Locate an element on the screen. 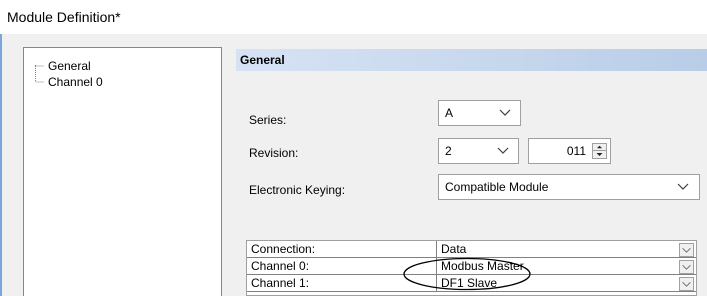 The width and height of the screenshot is (707, 296). grid-cell-name: Channel 1: is located at coordinates (342, 283).